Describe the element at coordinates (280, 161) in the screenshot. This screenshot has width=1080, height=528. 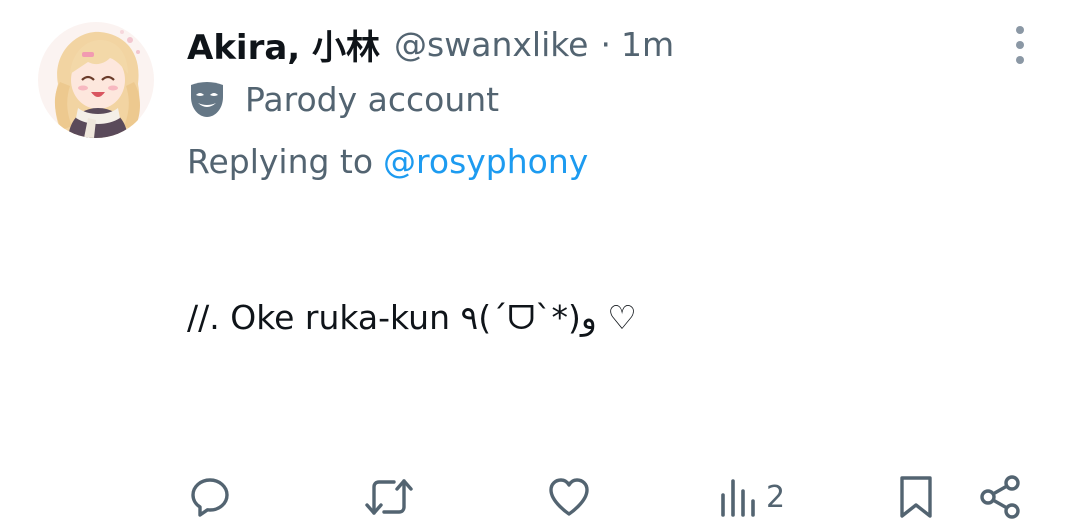
I see `replying-to-label: Replying to` at that location.